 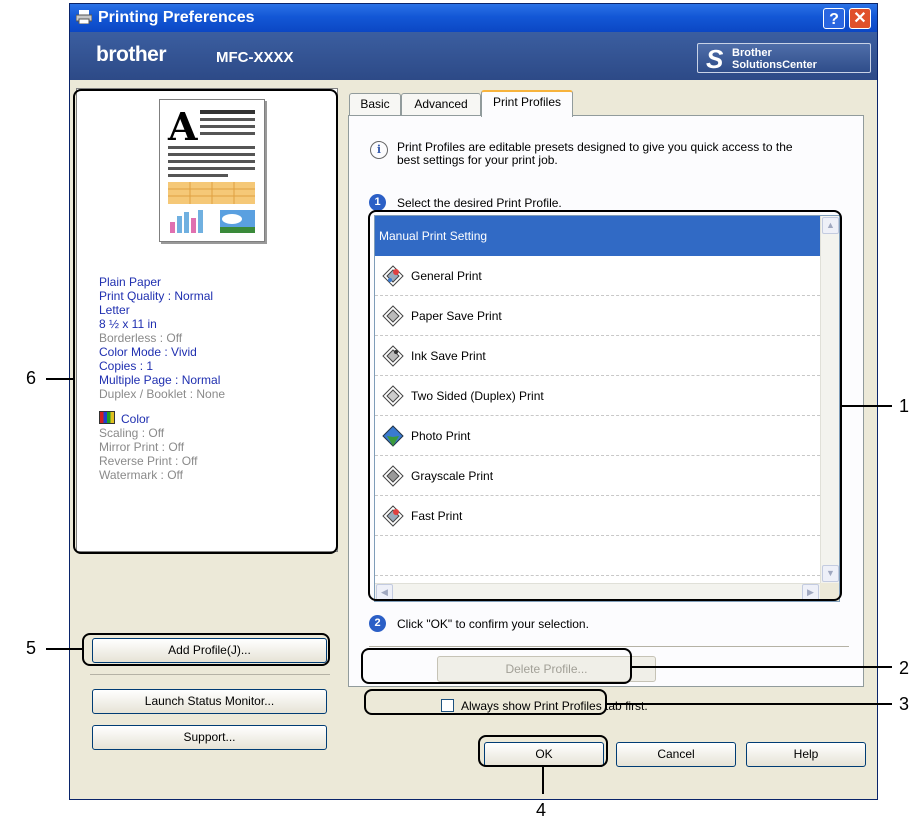 I want to click on solutions-center-logo: S, so click(x=715, y=59).